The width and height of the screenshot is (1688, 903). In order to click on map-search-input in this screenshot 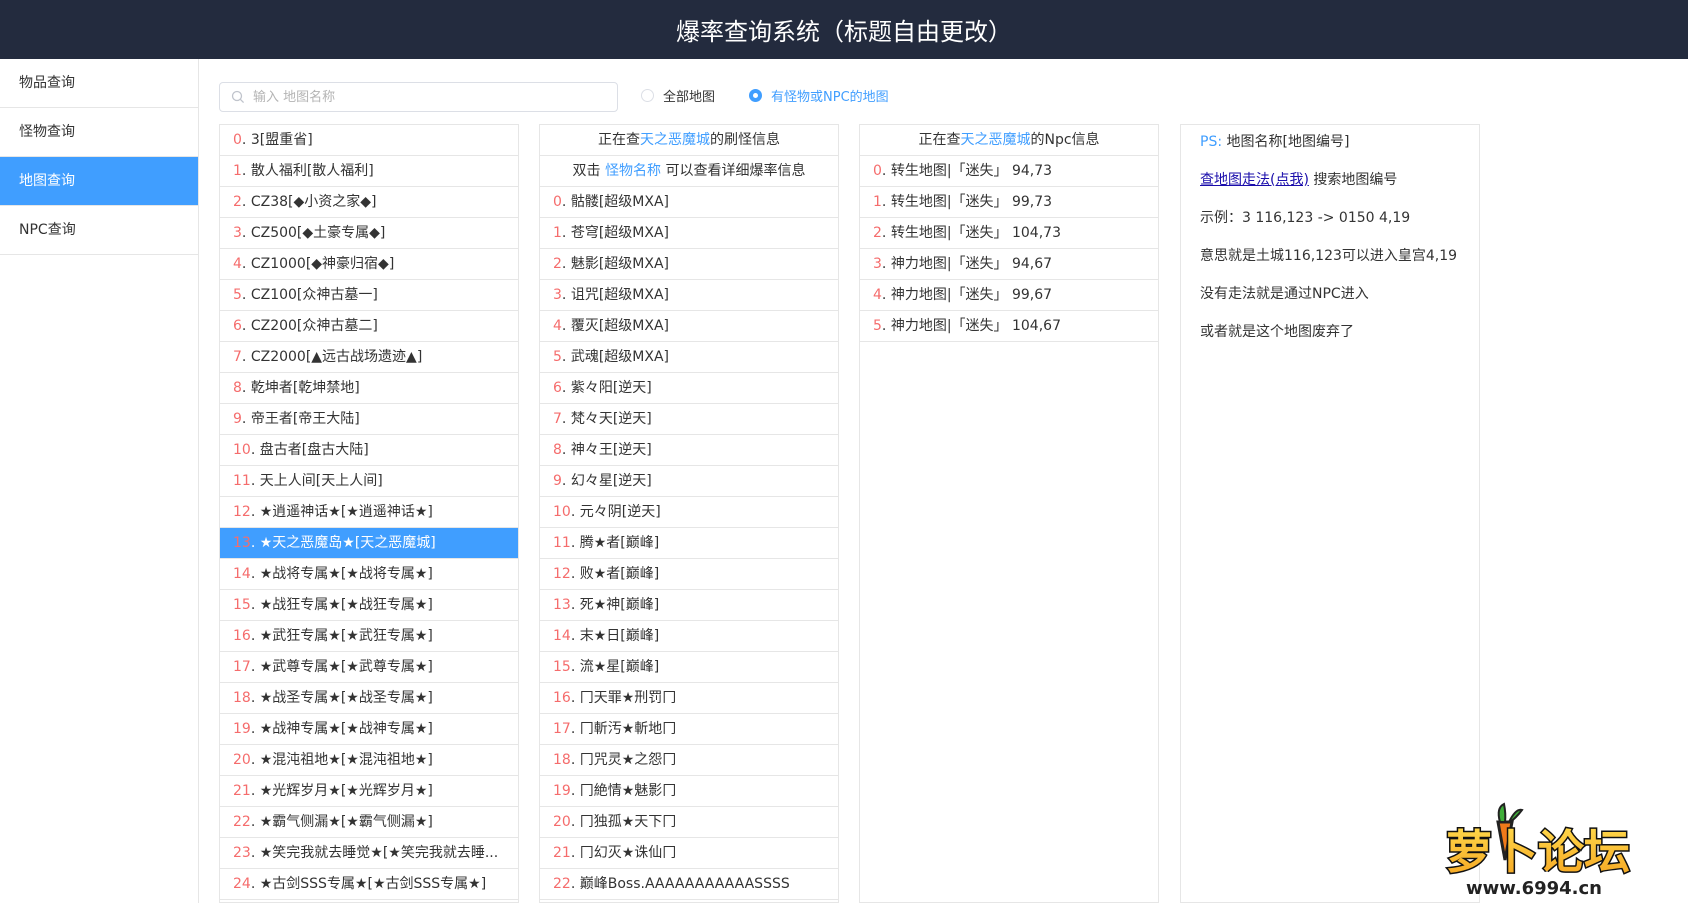, I will do `click(434, 97)`.